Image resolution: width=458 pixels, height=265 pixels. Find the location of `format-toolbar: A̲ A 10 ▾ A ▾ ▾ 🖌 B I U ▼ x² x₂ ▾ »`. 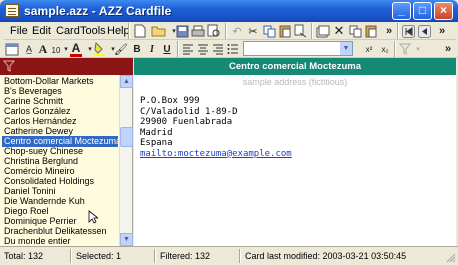

format-toolbar: A̲ A 10 ▾ A ▾ ▾ 🖌 B I U ▼ x² x₂ ▾ » is located at coordinates (229, 49).